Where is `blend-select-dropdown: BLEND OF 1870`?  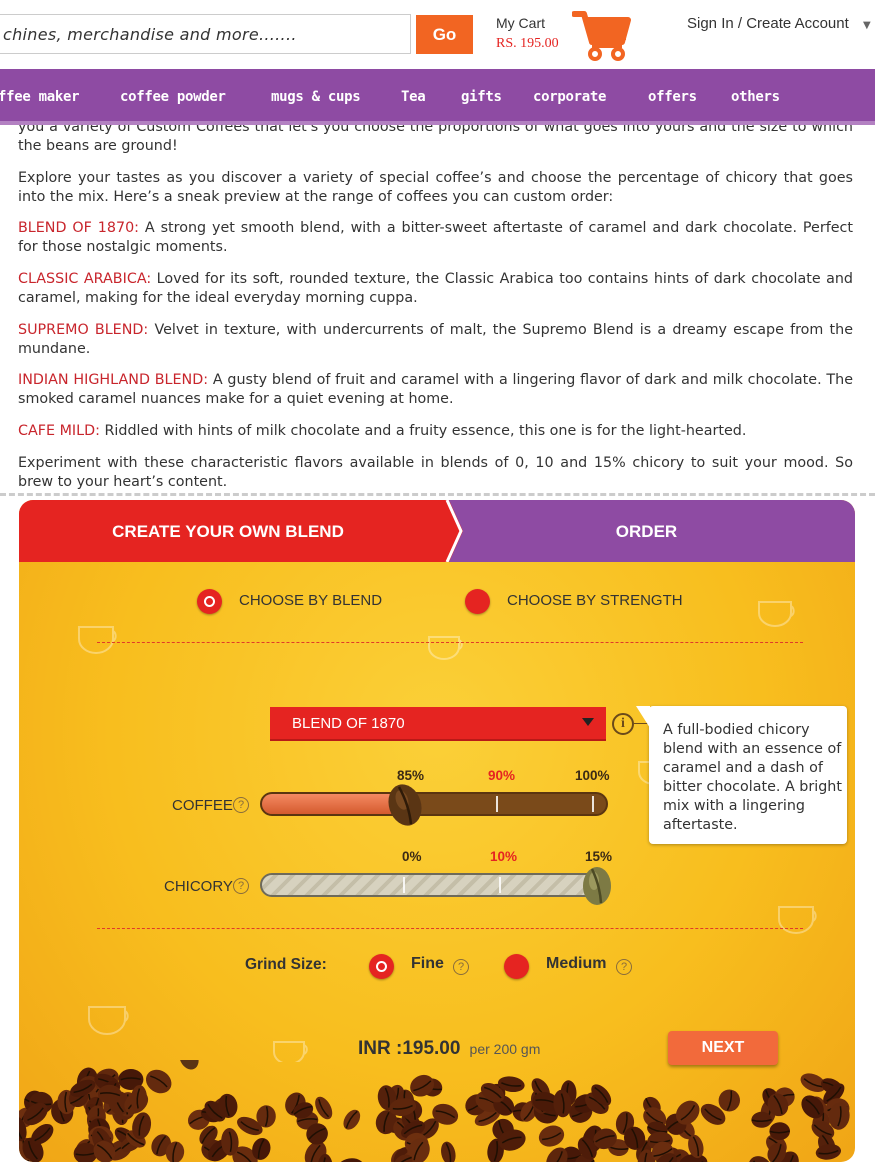 blend-select-dropdown: BLEND OF 1870 is located at coordinates (438, 724).